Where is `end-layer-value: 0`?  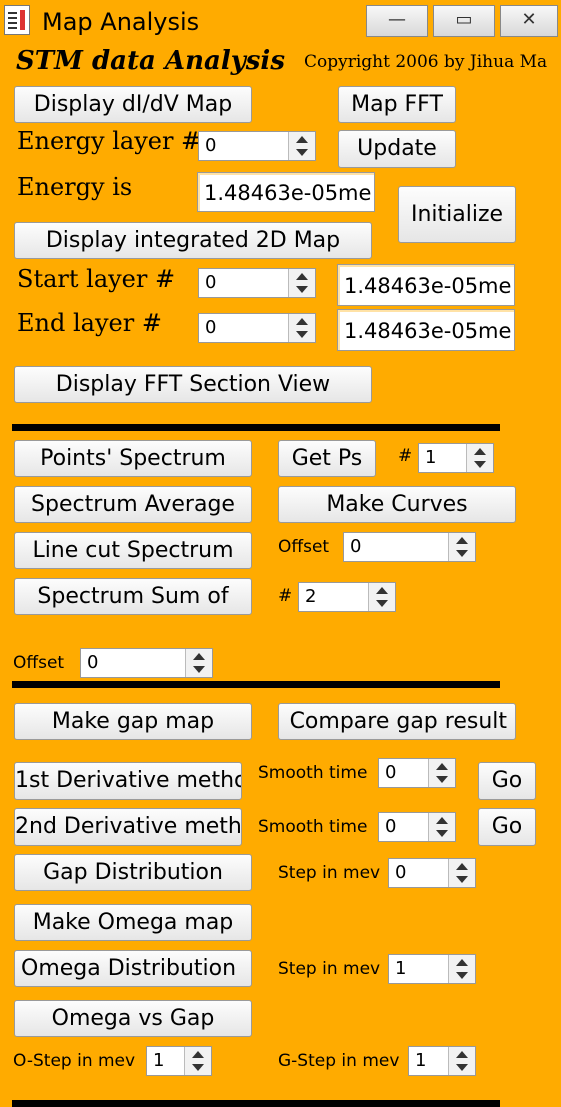
end-layer-value: 0 is located at coordinates (211, 327).